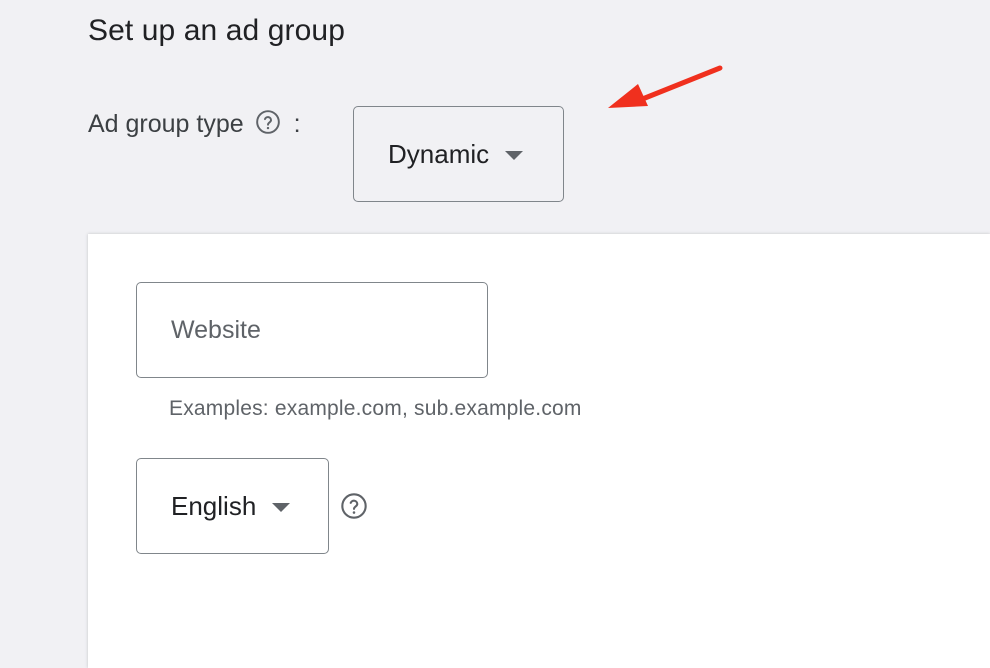 This screenshot has height=668, width=990. I want to click on ad-group-type-row: Ad group type :, so click(194, 123).